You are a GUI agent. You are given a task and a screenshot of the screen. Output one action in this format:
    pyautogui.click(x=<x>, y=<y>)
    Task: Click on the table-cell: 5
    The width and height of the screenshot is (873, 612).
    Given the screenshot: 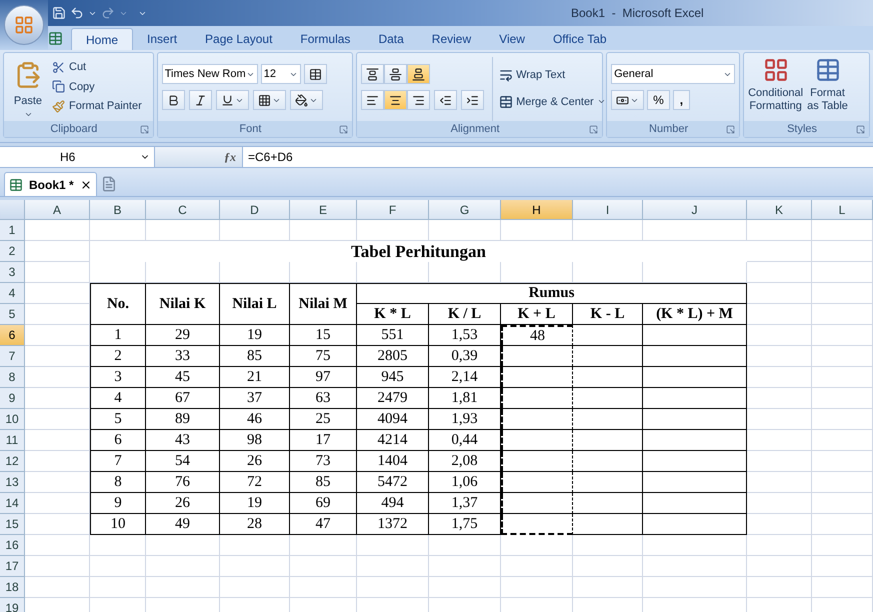 What is the action you would take?
    pyautogui.click(x=118, y=419)
    